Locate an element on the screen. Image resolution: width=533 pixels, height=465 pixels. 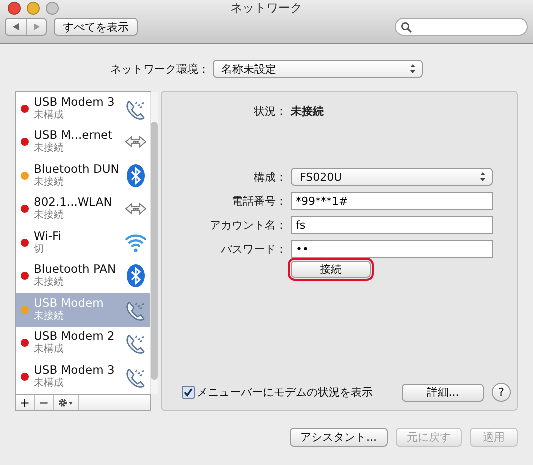
service-item: Bluetooth DUN 未接続 is located at coordinates (83, 175).